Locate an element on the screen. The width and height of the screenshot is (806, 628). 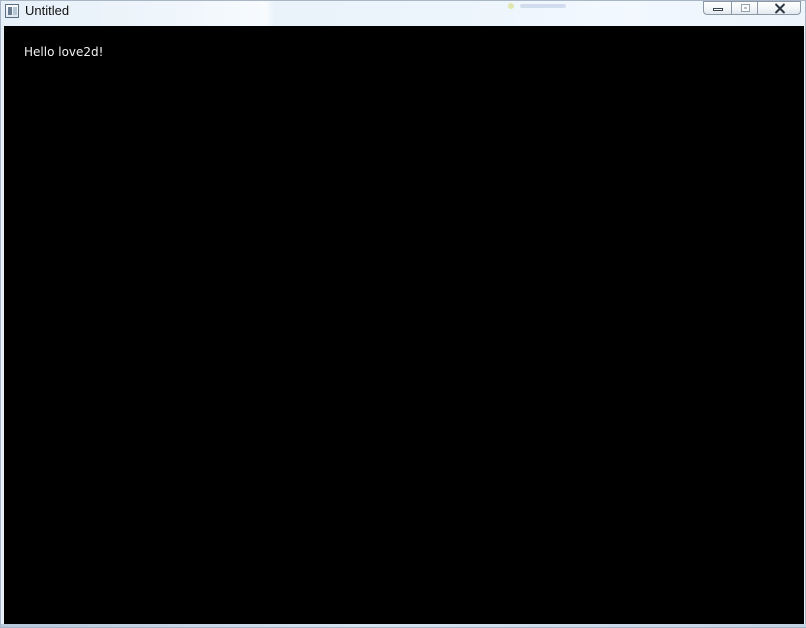
hello-love2d-text: Hello love2d! is located at coordinates (64, 52).